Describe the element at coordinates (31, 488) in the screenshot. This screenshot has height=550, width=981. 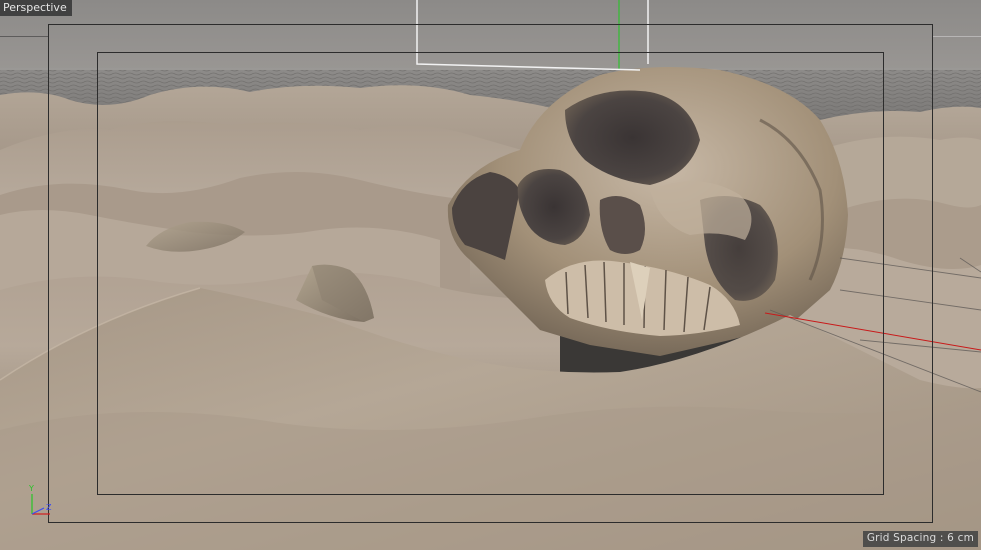
I see `gizmo-y-label: Y` at that location.